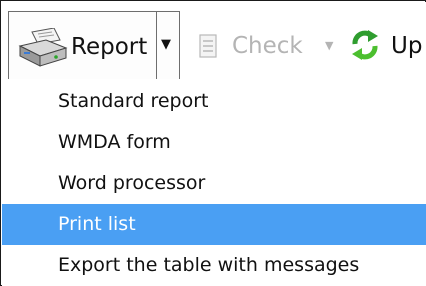  I want to click on check-button: Check ▼, so click(264, 47).